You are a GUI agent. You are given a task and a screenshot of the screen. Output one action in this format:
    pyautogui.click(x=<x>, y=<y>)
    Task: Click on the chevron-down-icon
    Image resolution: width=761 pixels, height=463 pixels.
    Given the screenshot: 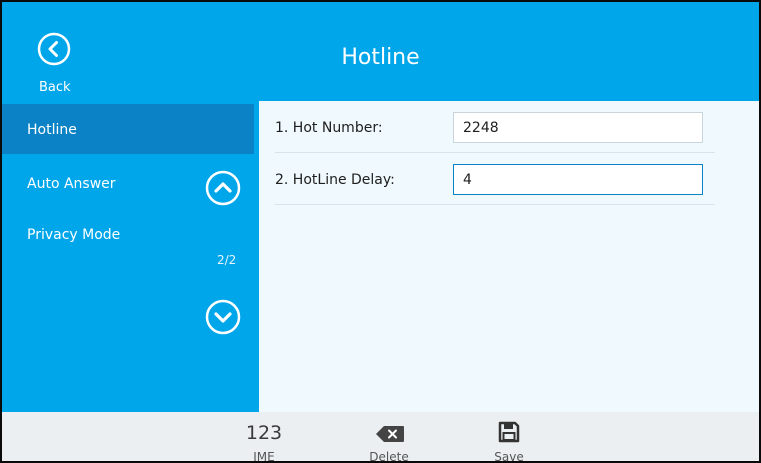 What is the action you would take?
    pyautogui.click(x=223, y=317)
    